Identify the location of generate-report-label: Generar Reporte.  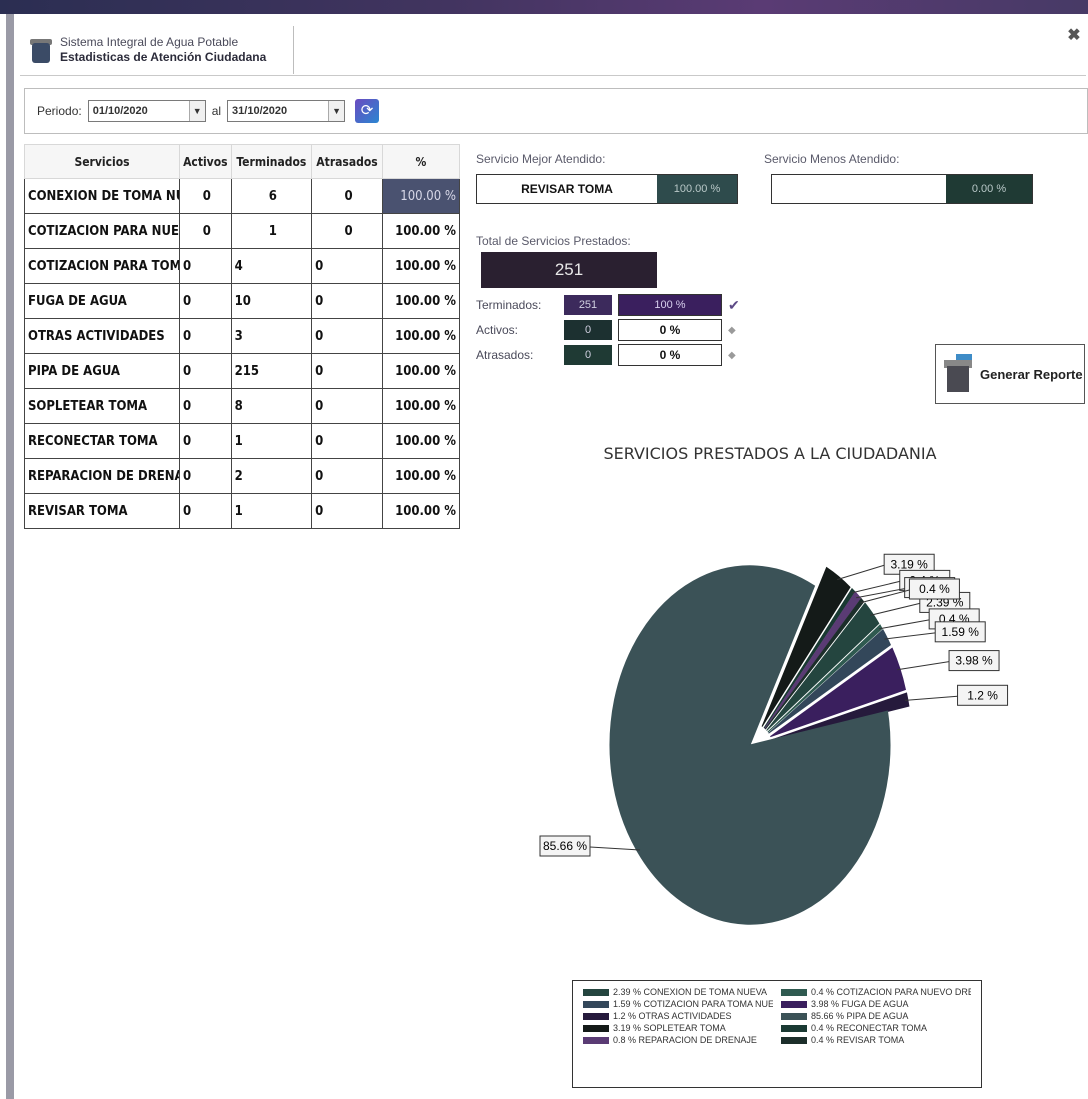
(1031, 374).